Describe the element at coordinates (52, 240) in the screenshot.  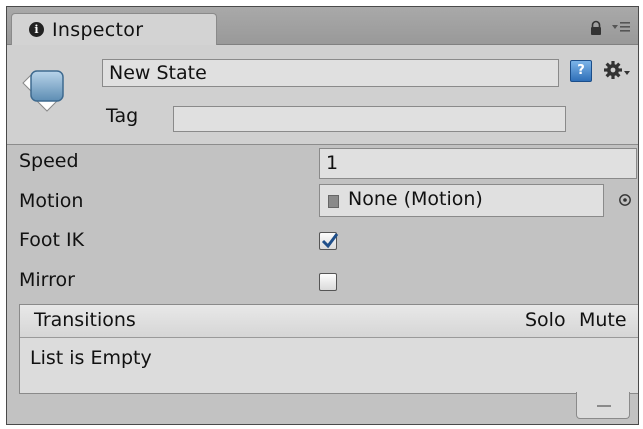
I see `foot-ik-label: Foot IK` at that location.